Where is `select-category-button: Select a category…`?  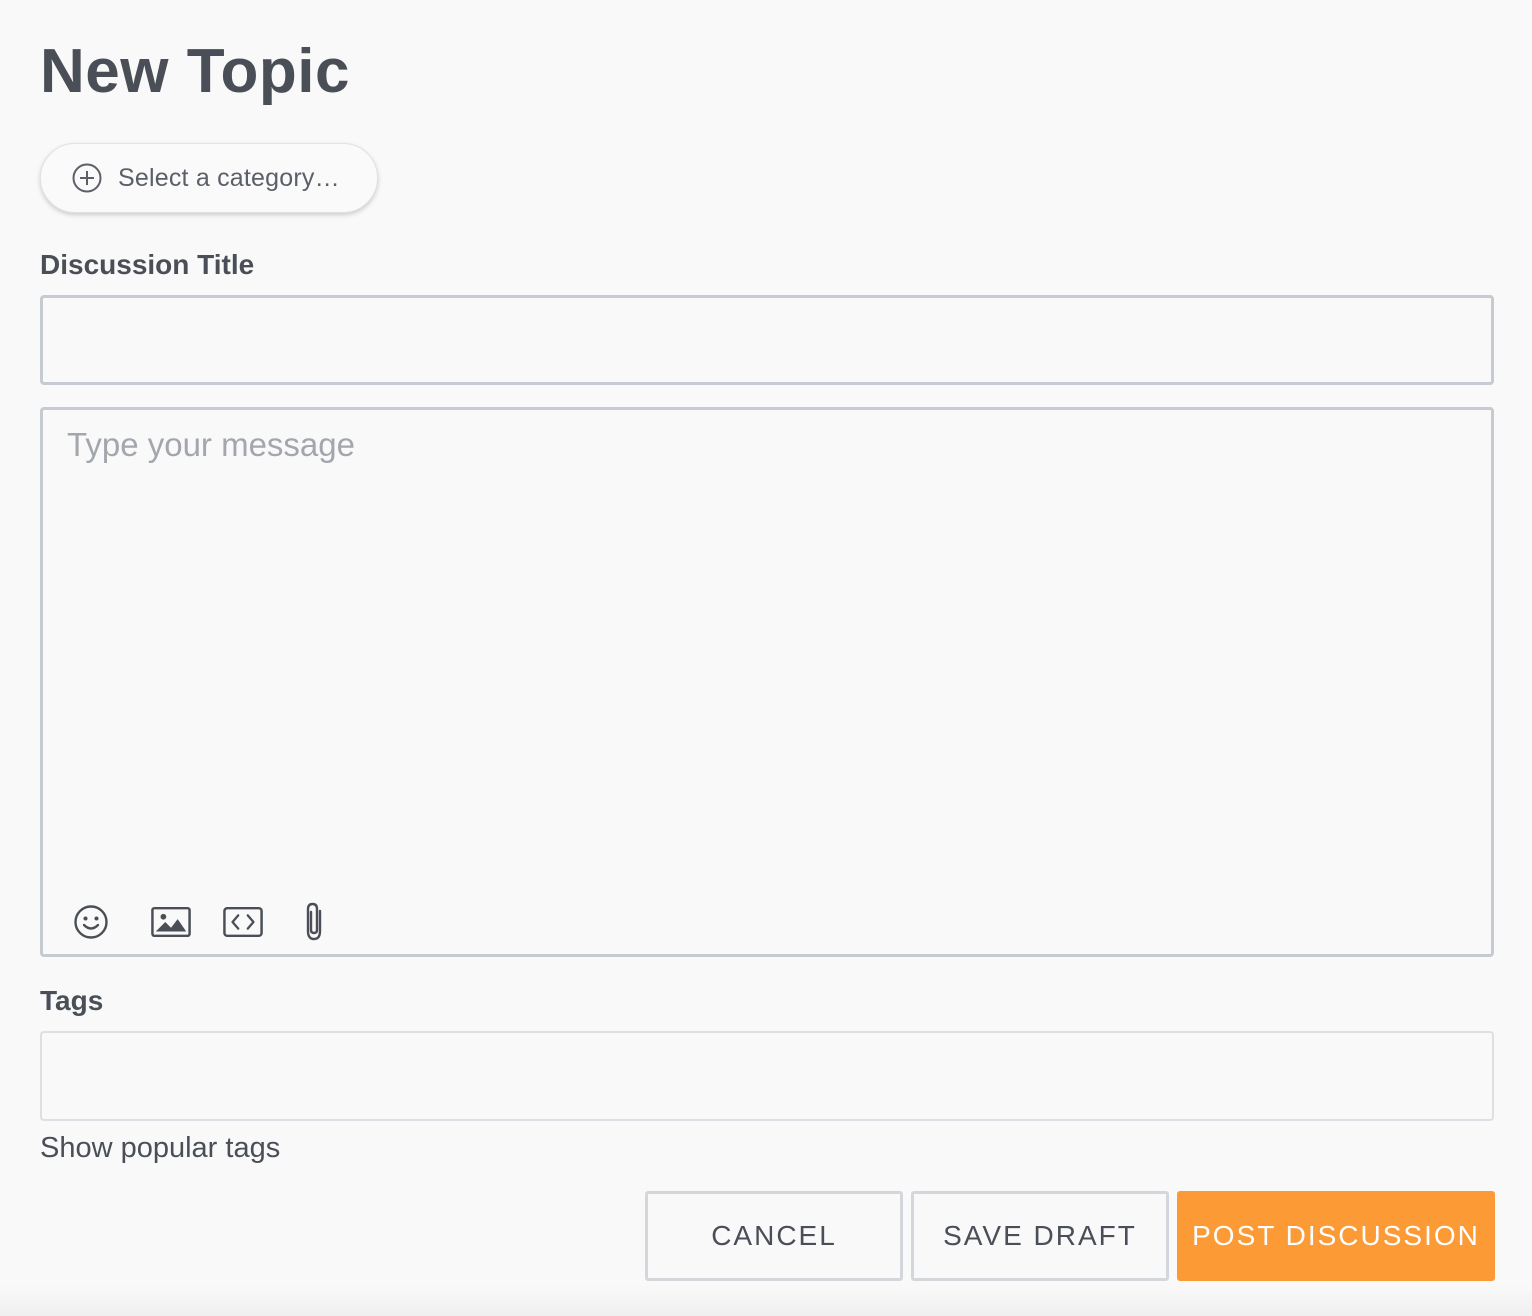 select-category-button: Select a category… is located at coordinates (209, 178).